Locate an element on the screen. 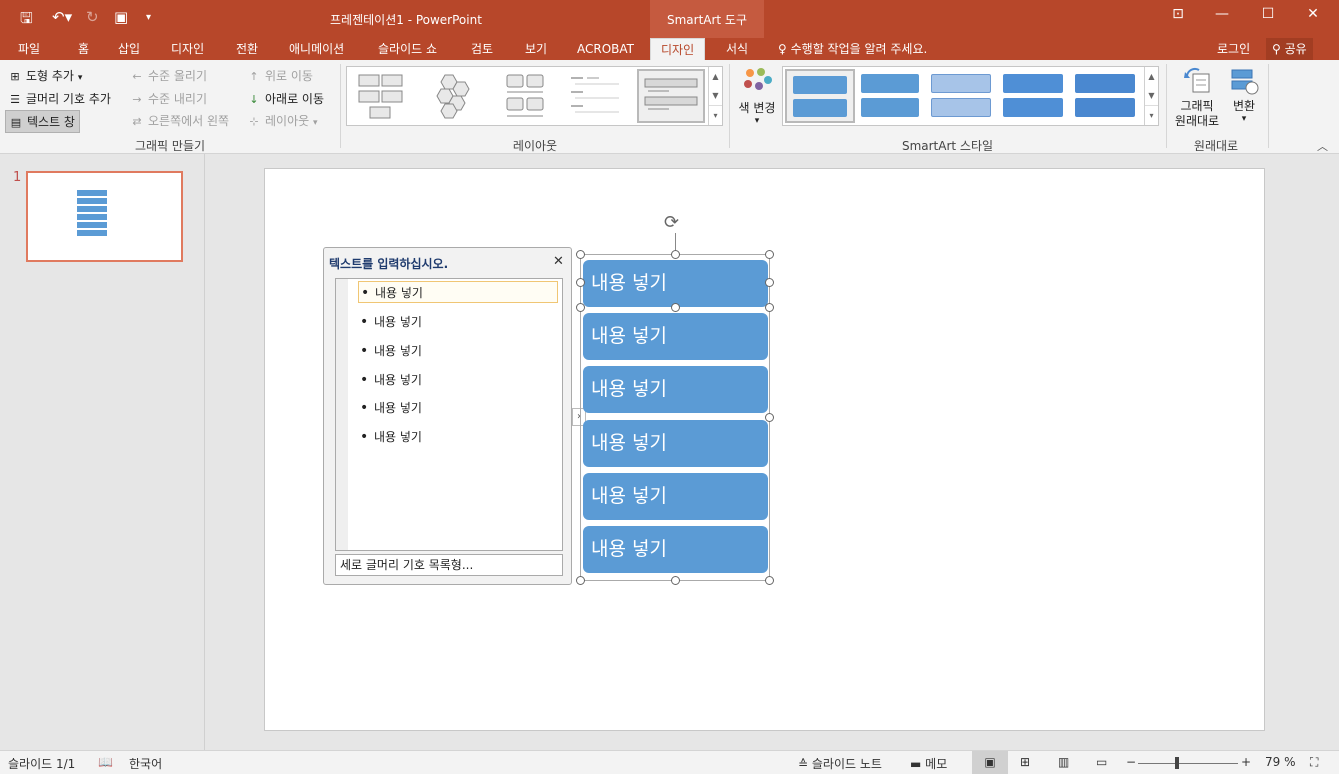 Image resolution: width=1339 pixels, height=774 pixels. tab-slideshow: 슬라이드 쇼 is located at coordinates (407, 50).